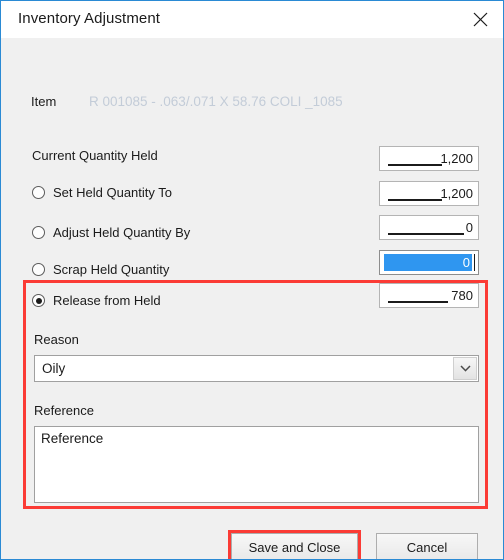 This screenshot has height=560, width=504. I want to click on reason-dropdown-button, so click(465, 368).